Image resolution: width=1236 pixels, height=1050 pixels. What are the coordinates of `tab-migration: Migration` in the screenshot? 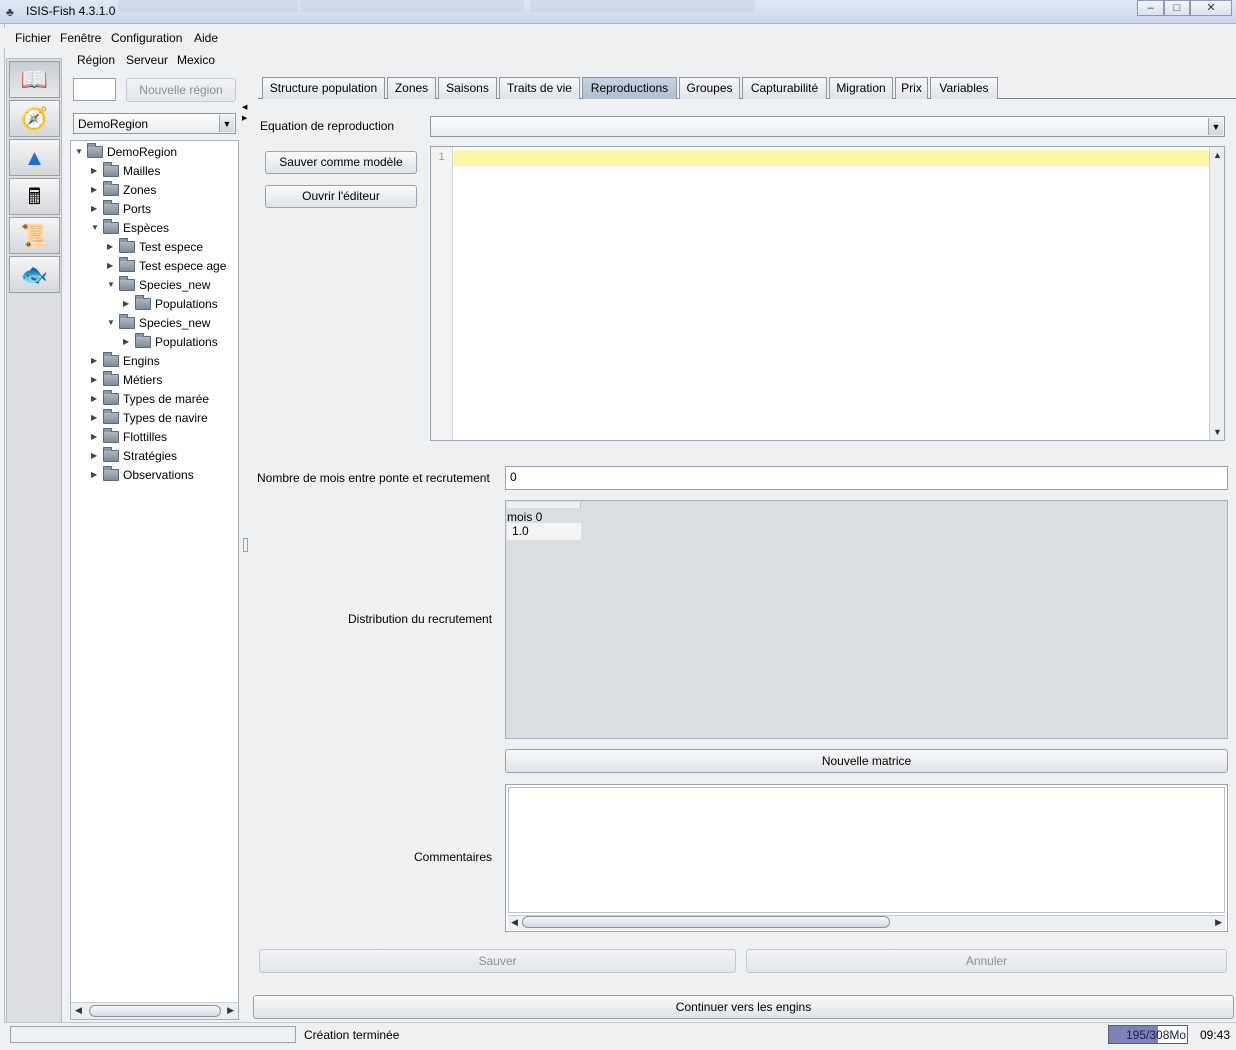 It's located at (861, 88).